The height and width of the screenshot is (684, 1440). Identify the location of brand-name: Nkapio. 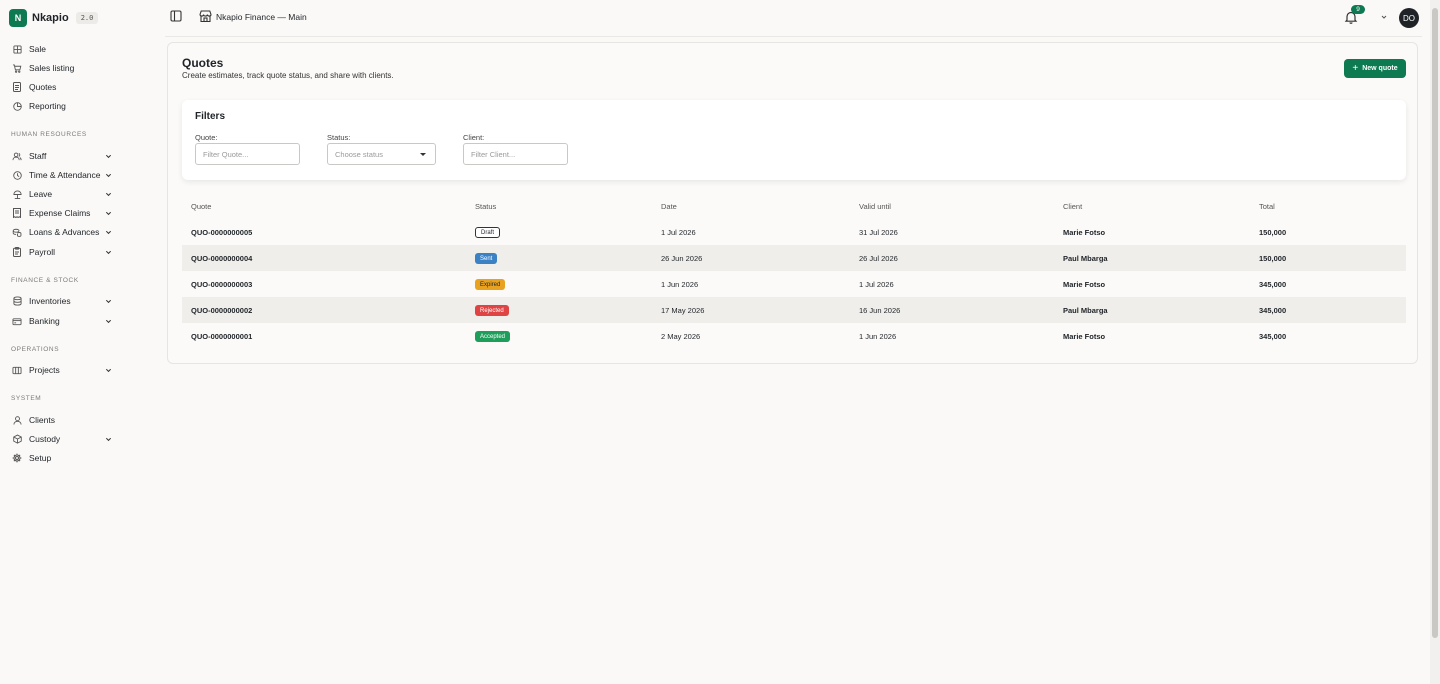
(50, 18).